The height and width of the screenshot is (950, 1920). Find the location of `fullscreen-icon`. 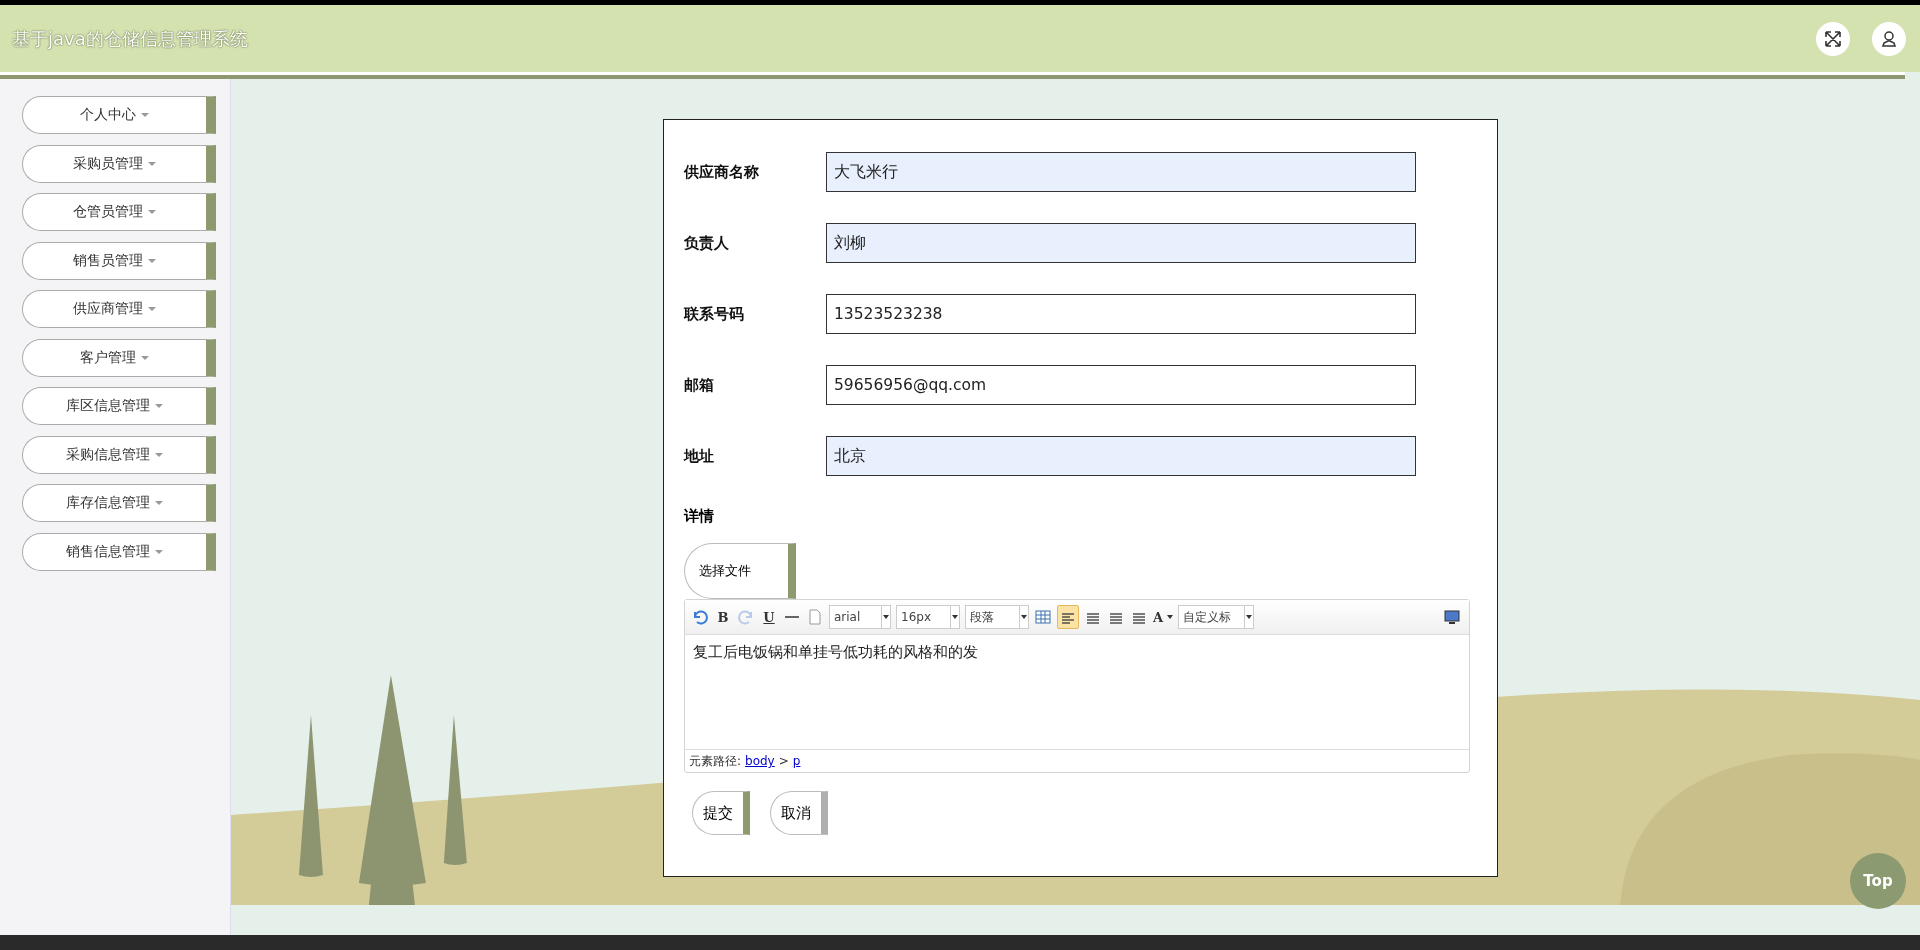

fullscreen-icon is located at coordinates (1833, 38).